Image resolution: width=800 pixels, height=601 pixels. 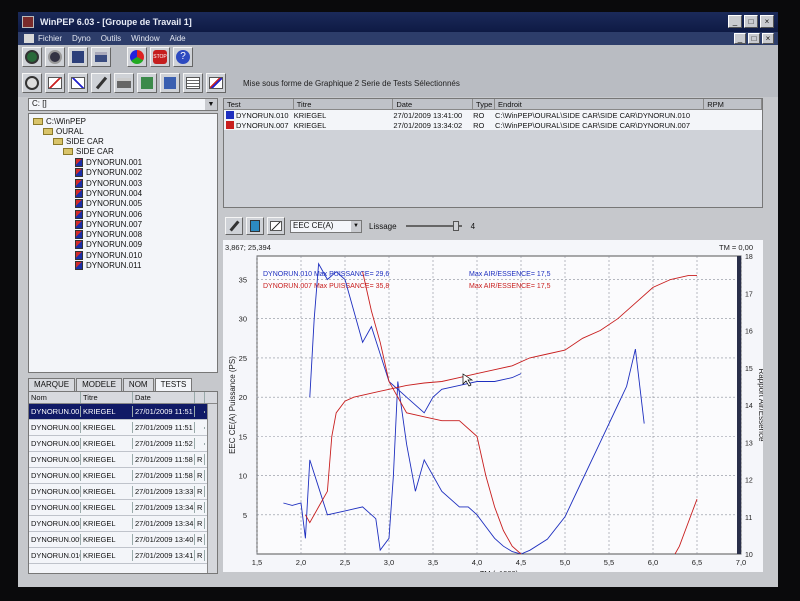 I want to click on tests-header-date: Date, so click(x=433, y=104).